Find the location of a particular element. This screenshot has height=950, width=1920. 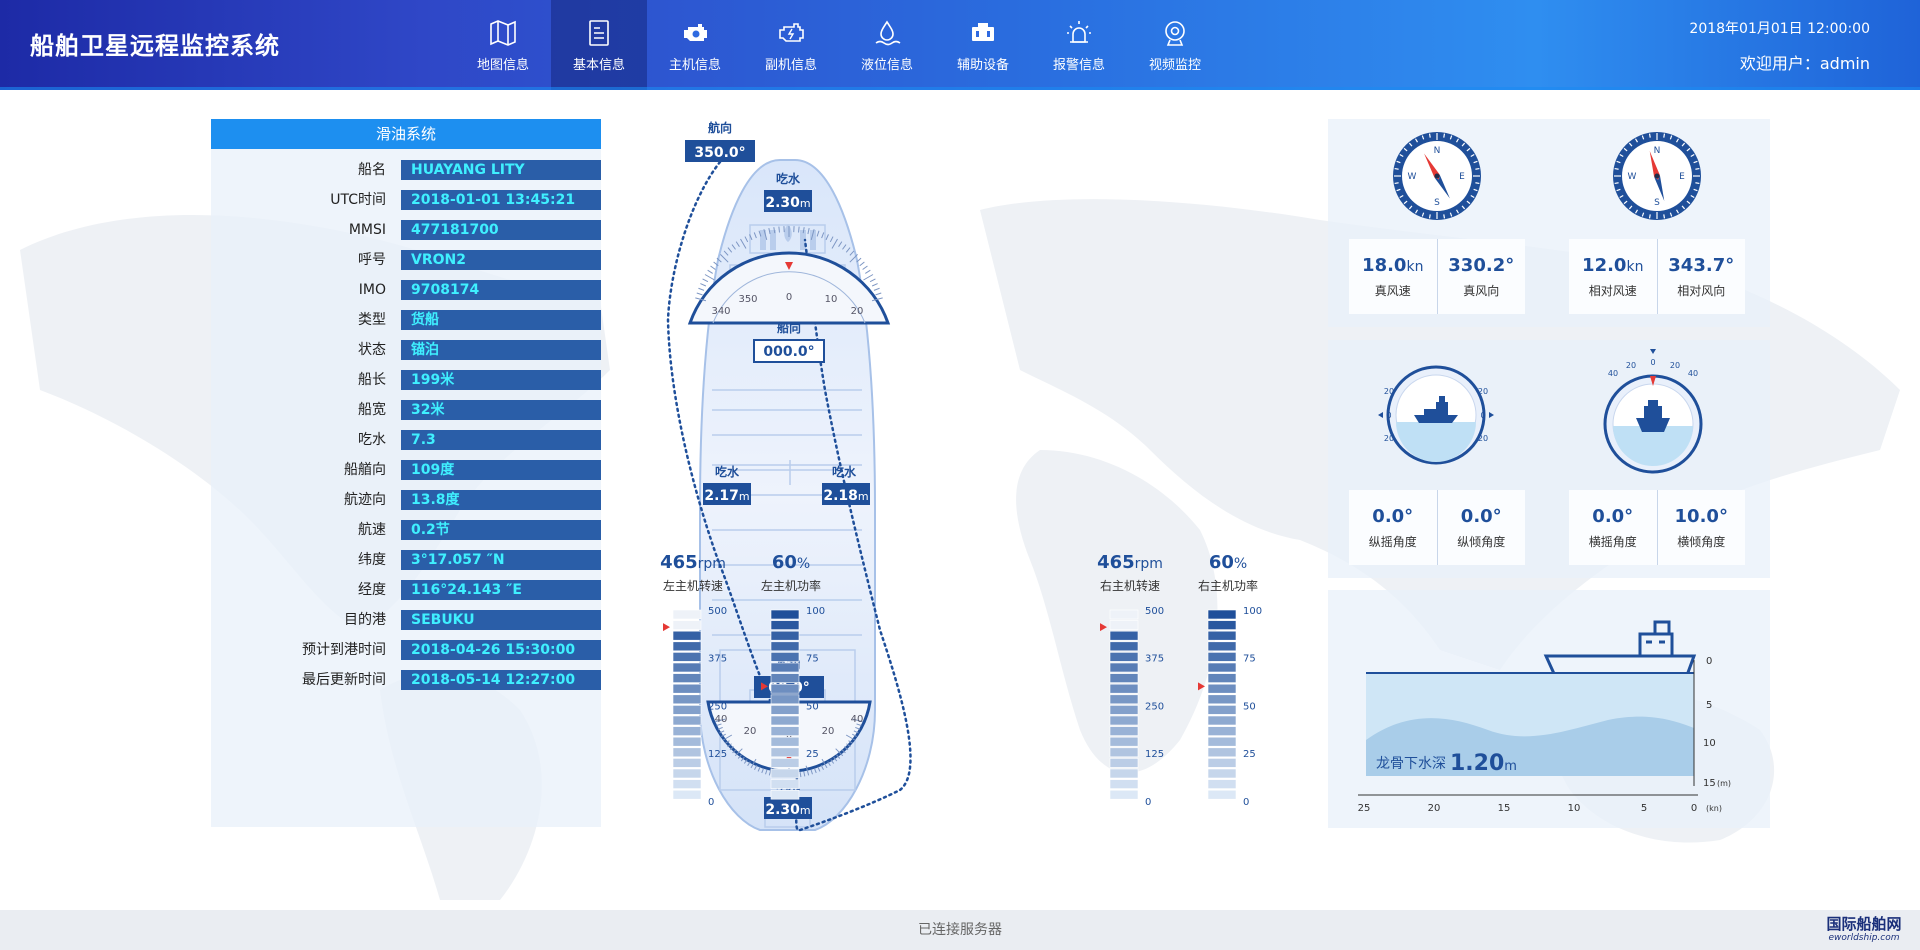

info-value: 3°17.057 ″N is located at coordinates (501, 560).